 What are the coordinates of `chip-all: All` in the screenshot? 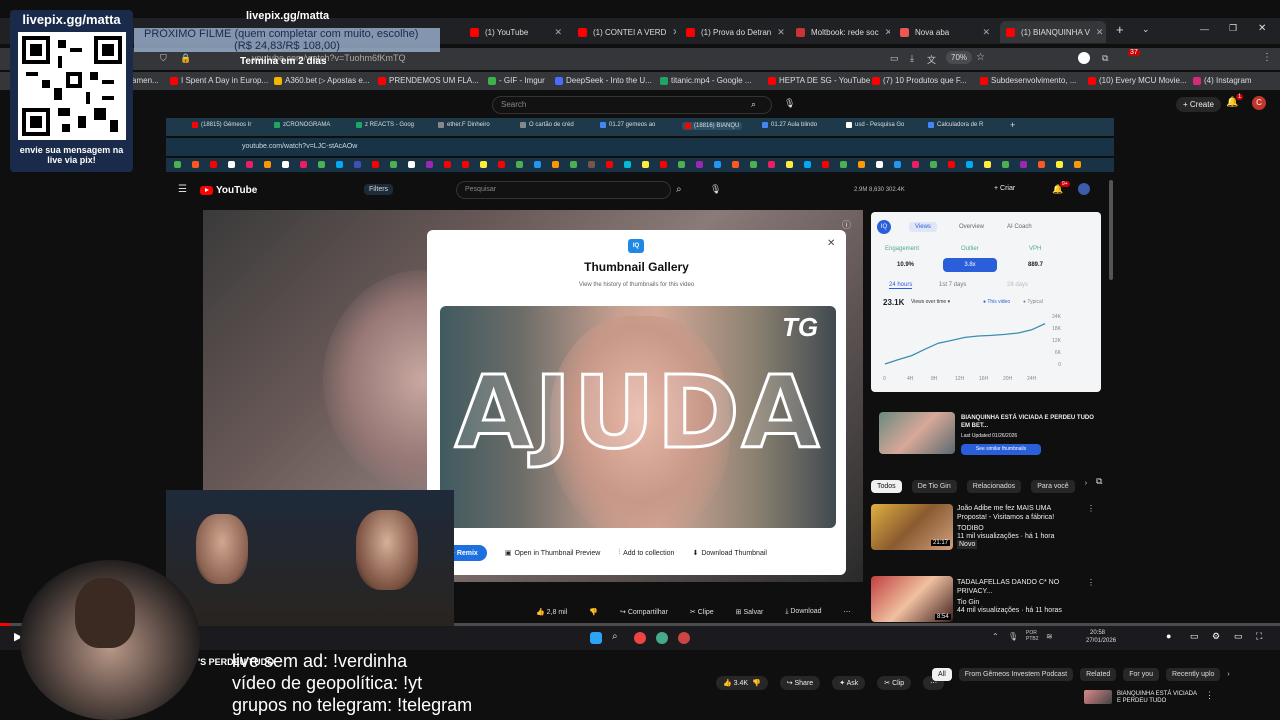 It's located at (942, 674).